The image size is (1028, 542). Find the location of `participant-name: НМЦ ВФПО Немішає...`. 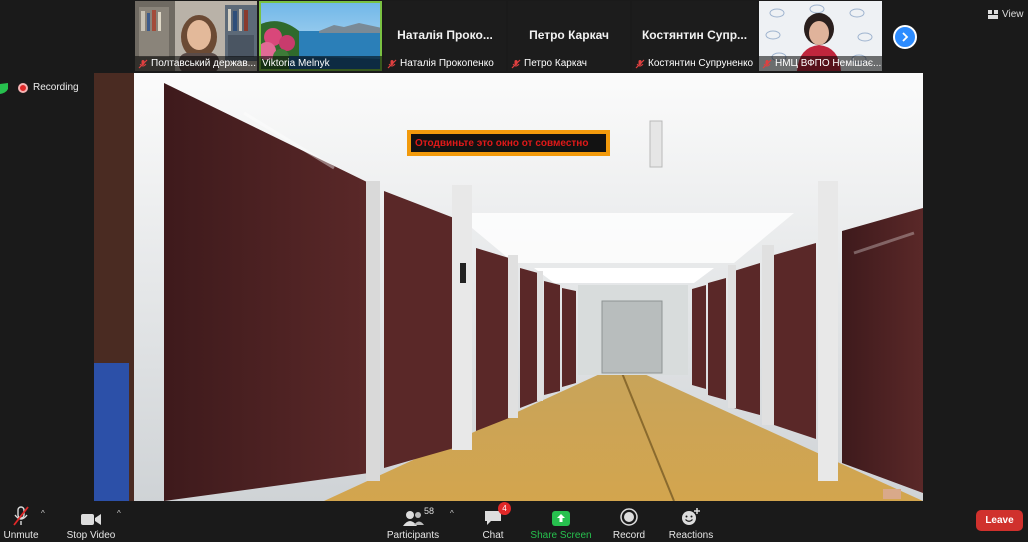

participant-name: НМЦ ВФПО Немішає... is located at coordinates (828, 63).